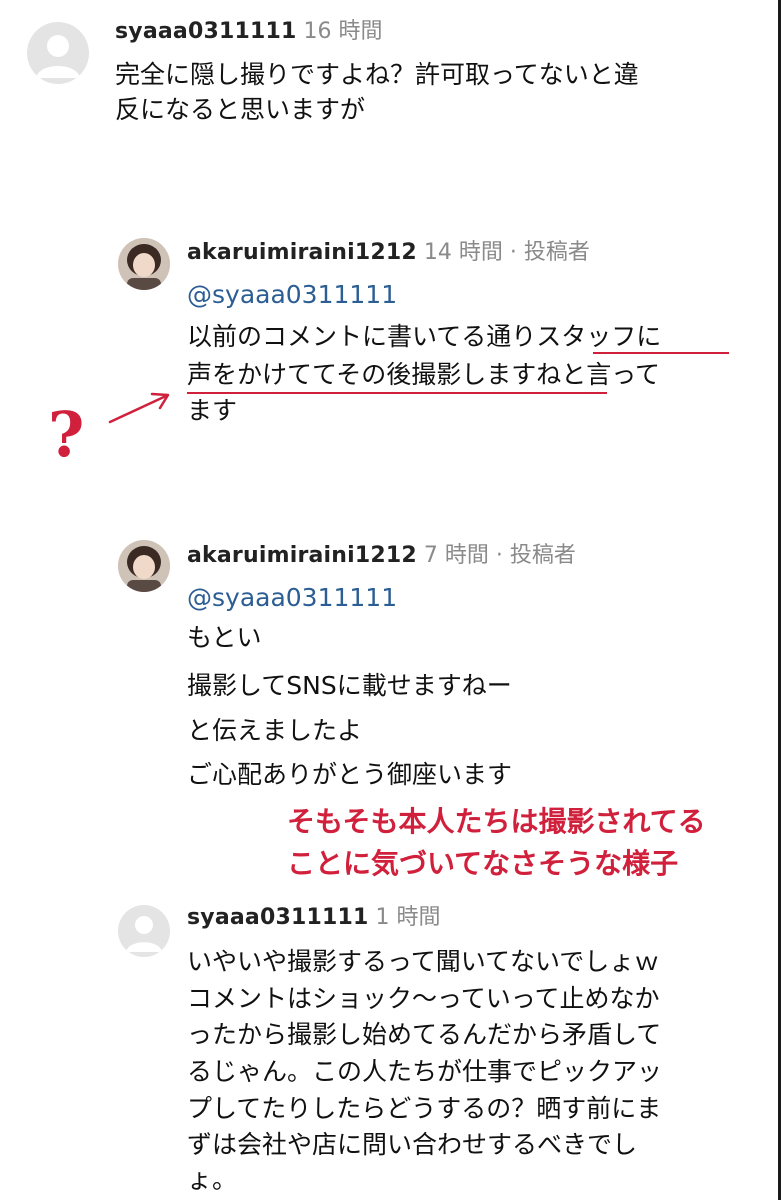 The width and height of the screenshot is (781, 1200). I want to click on comment-meta: syaaa0311111 1 時間, so click(314, 918).